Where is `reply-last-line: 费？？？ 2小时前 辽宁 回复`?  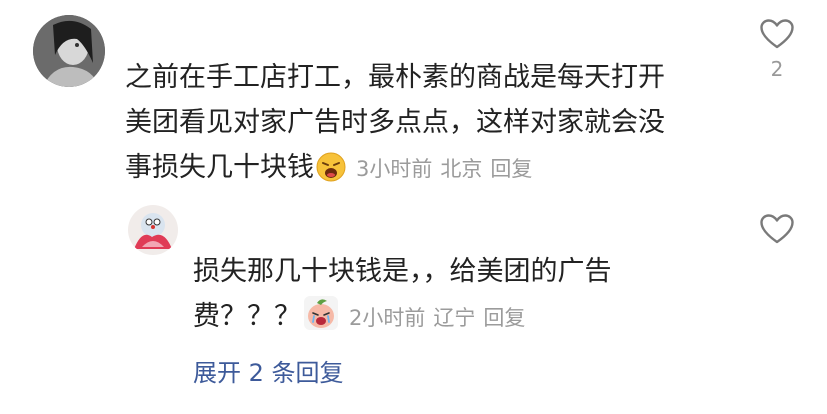 reply-last-line: 费？？？ 2小时前 辽宁 回复 is located at coordinates (453, 319).